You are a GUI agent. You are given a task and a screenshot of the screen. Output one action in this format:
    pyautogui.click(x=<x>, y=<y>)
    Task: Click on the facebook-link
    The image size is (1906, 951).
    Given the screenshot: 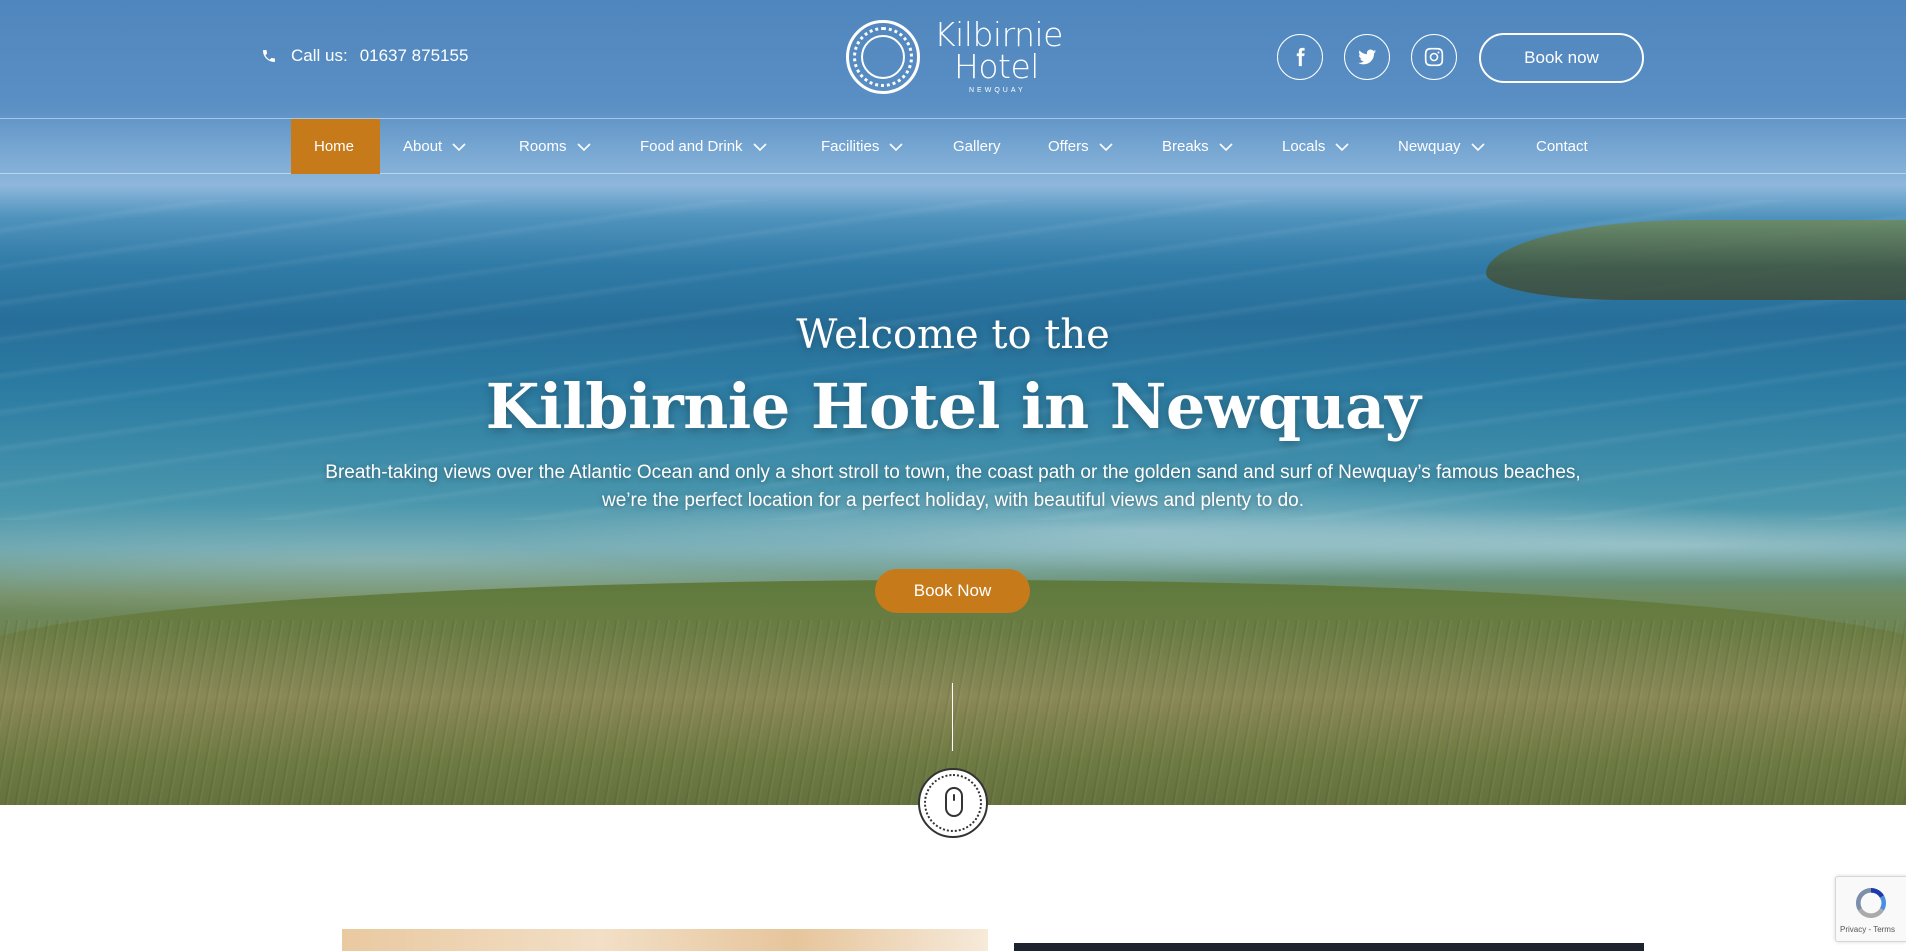 What is the action you would take?
    pyautogui.click(x=1300, y=57)
    